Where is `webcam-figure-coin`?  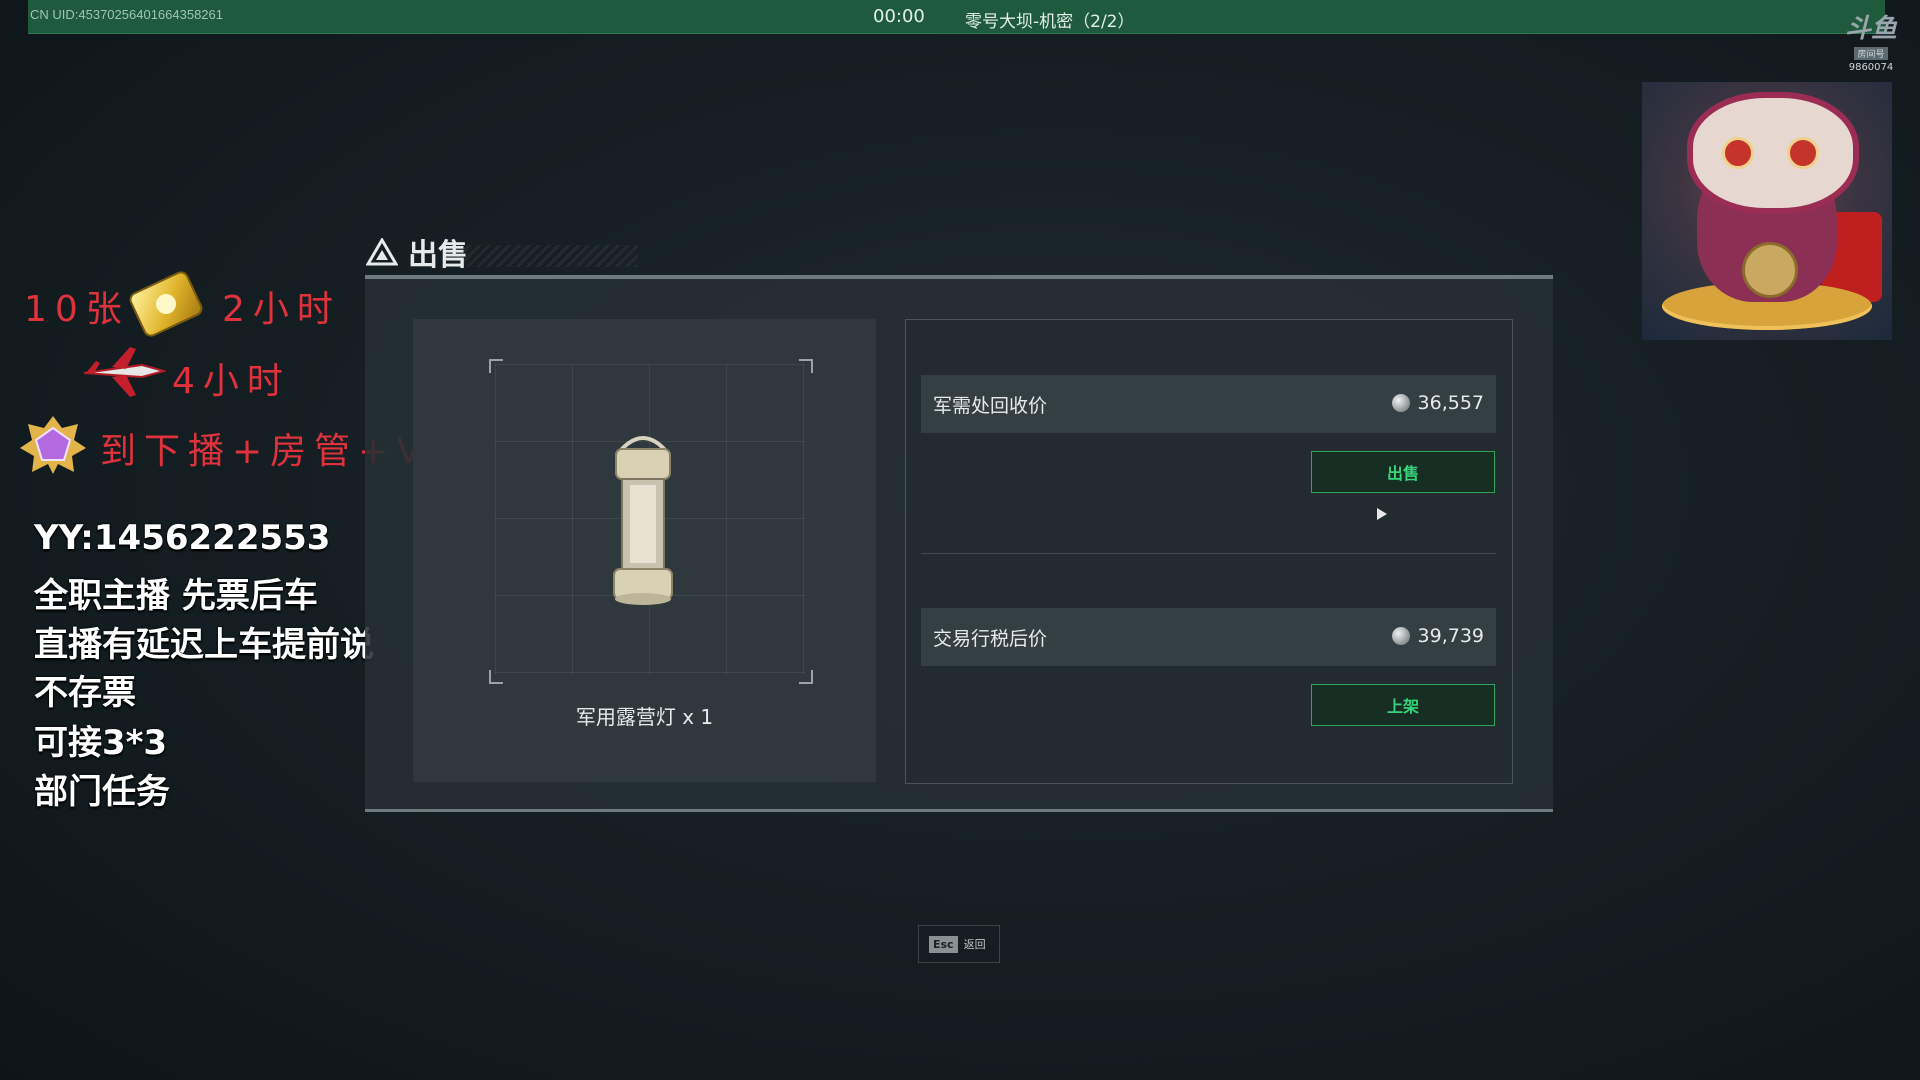
webcam-figure-coin is located at coordinates (1770, 270).